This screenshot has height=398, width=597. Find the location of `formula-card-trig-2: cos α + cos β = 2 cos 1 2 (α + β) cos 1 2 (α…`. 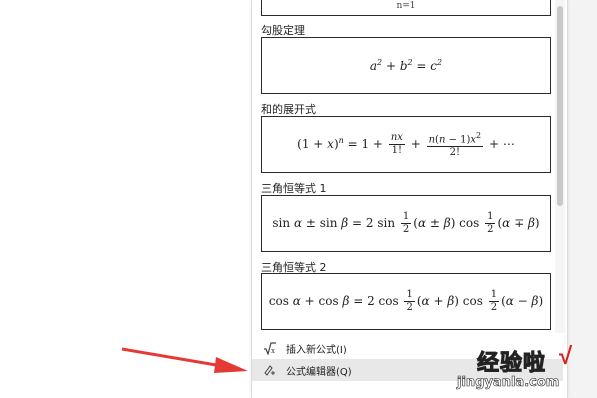

formula-card-trig-2: cos α + cos β = 2 cos 1 2 (α + β) cos 1 2 (α… is located at coordinates (406, 301).